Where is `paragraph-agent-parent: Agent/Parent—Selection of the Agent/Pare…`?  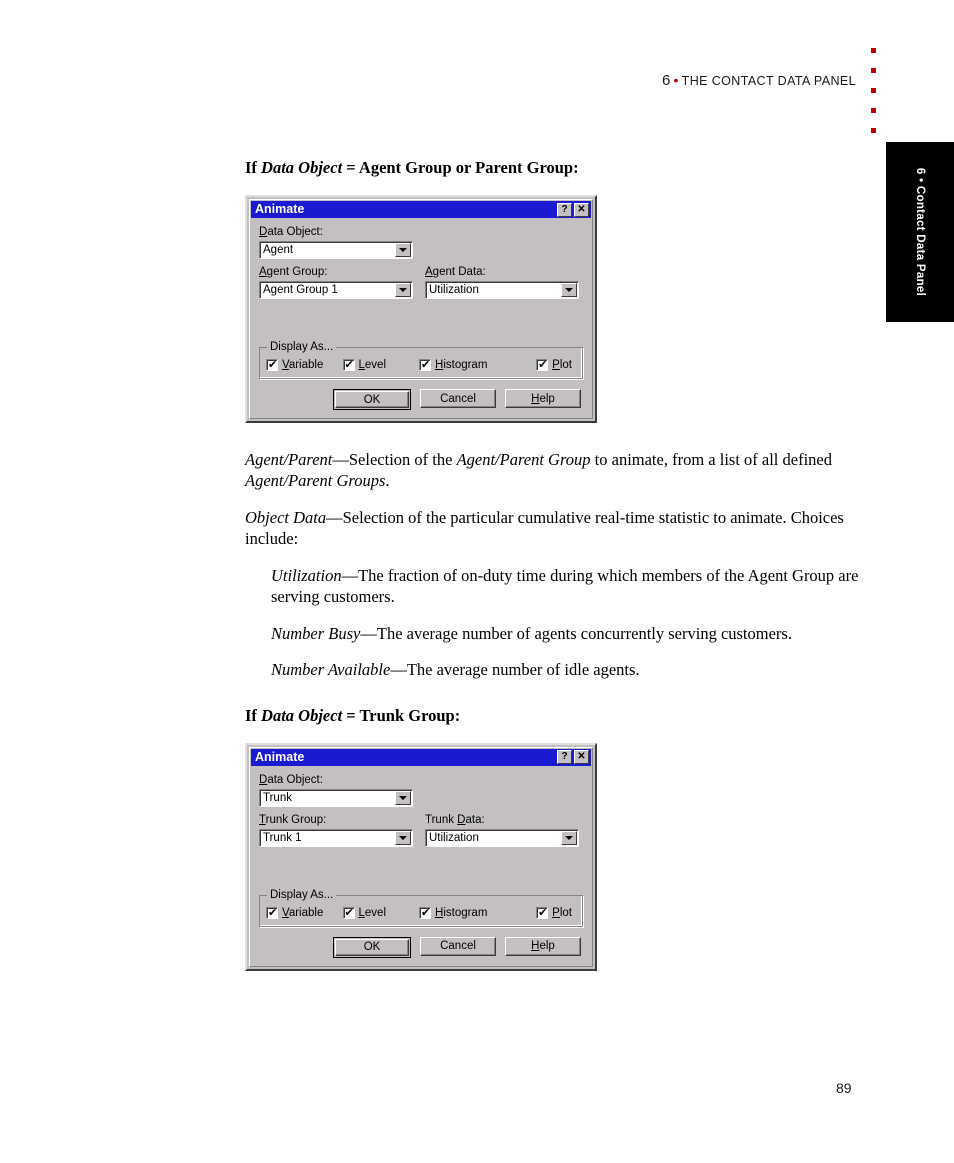 paragraph-agent-parent: Agent/Parent—Selection of the Agent/Pare… is located at coordinates (555, 470).